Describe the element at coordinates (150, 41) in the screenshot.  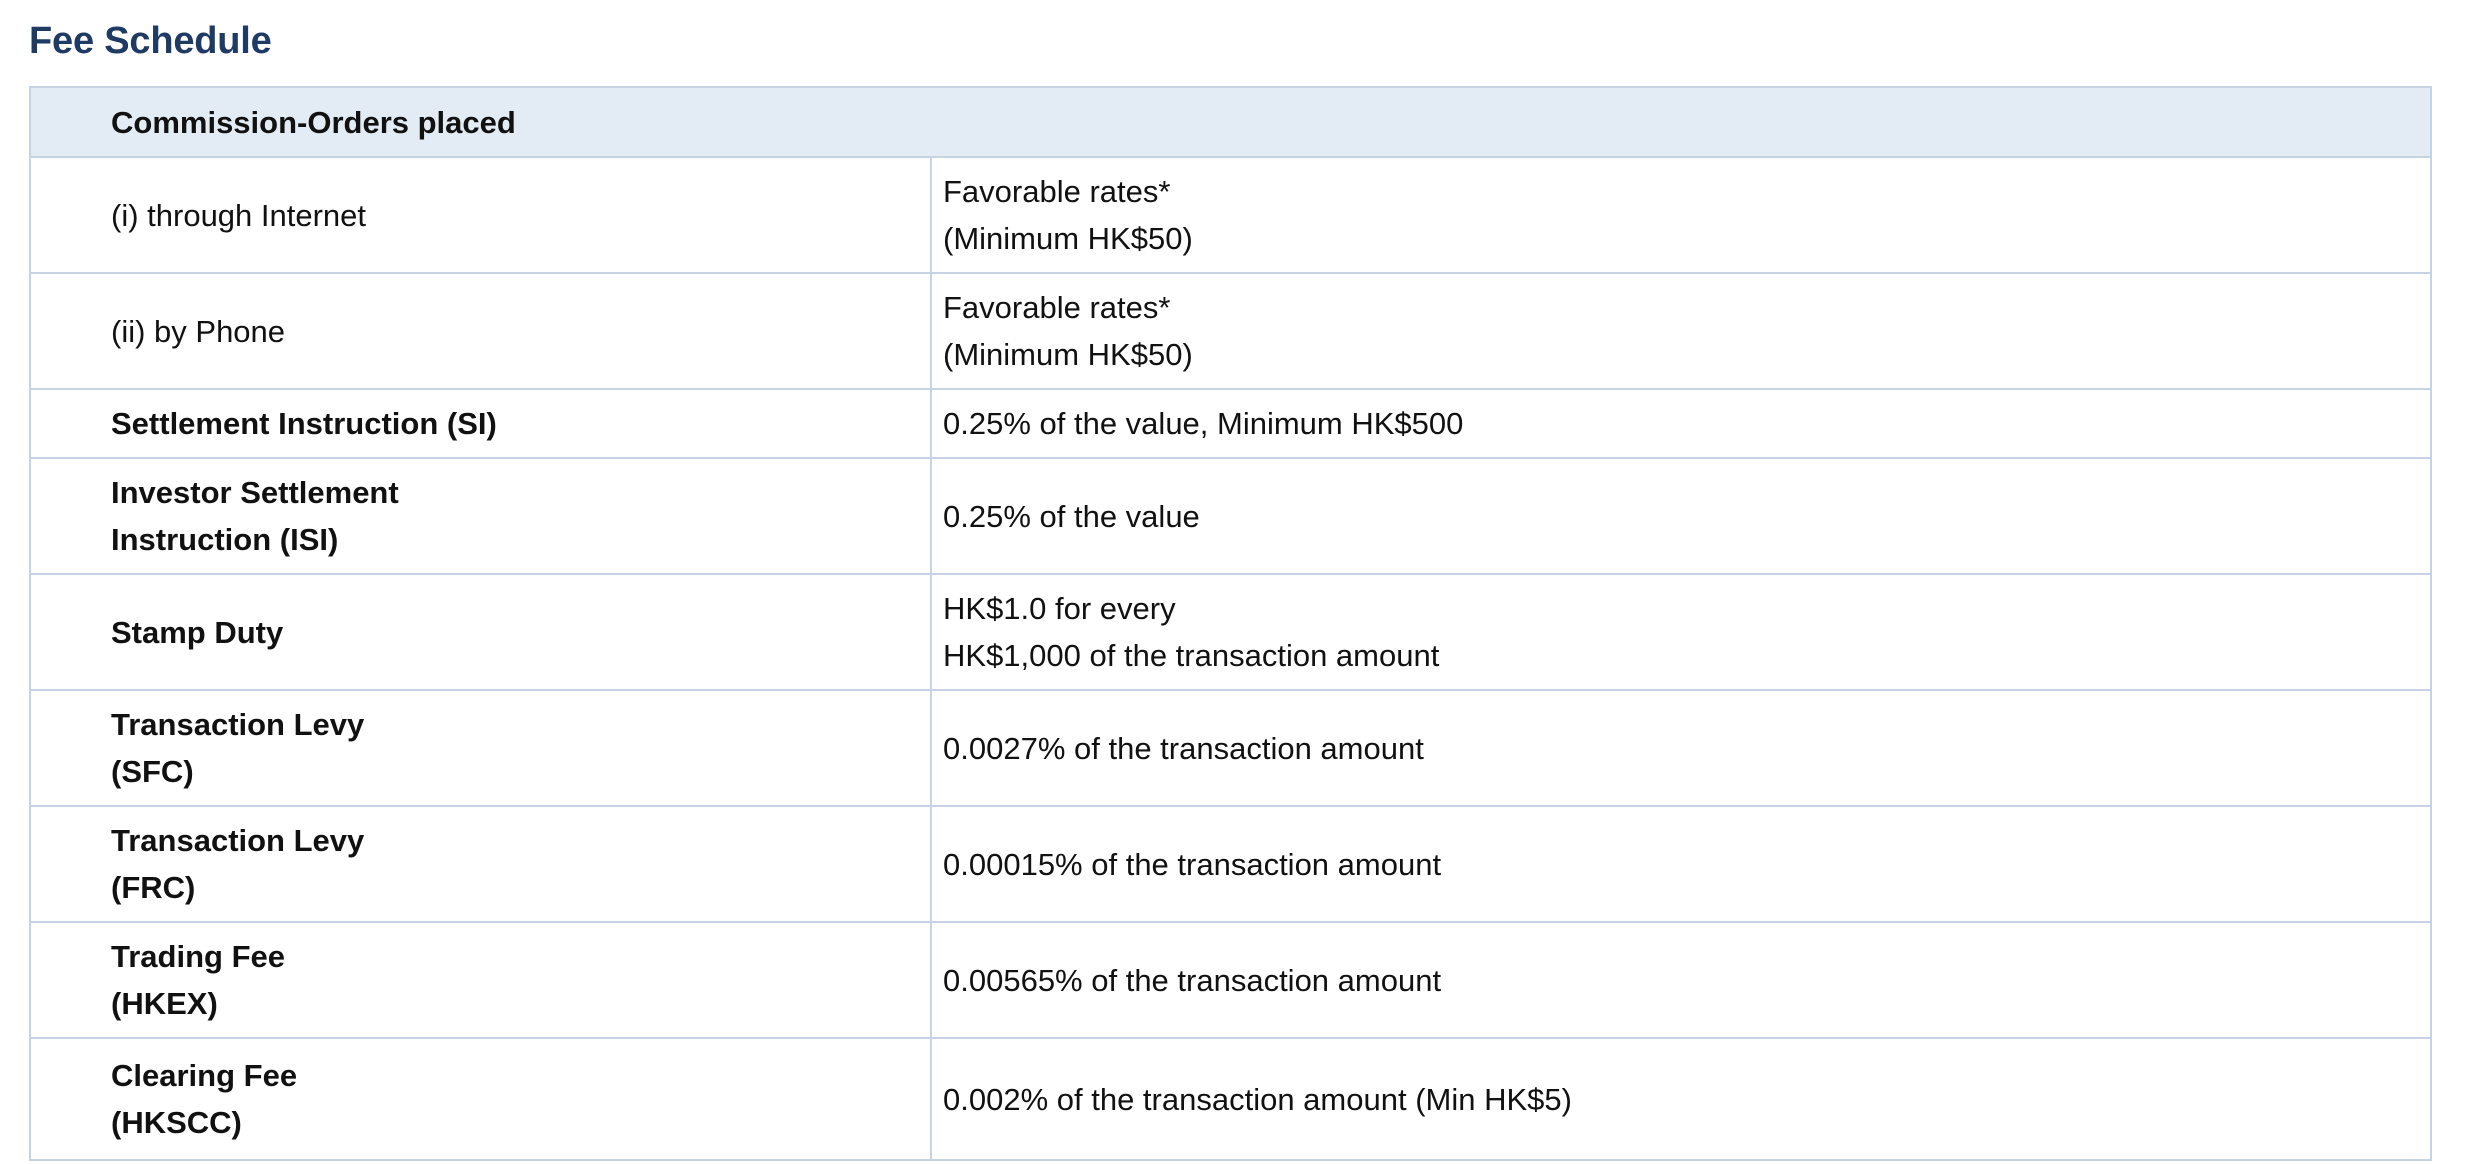
I see `page-title: Fee Schedule` at that location.